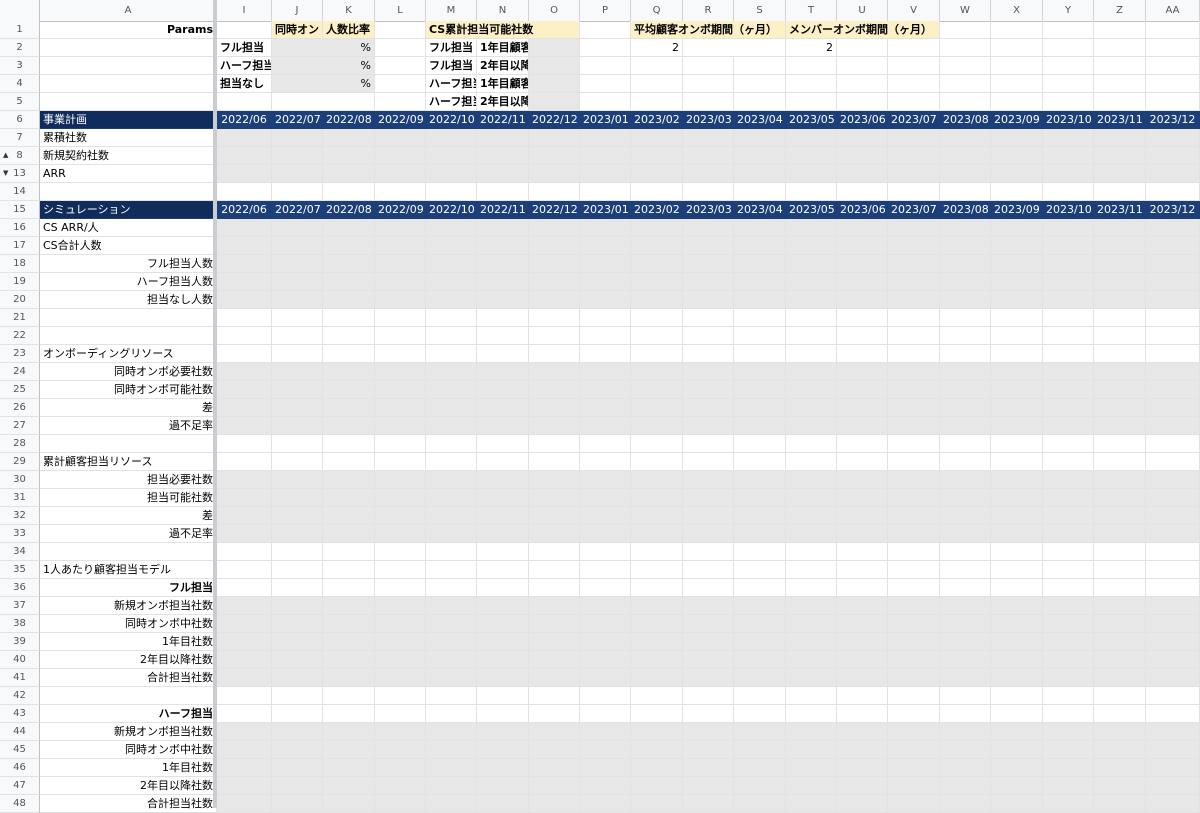 The height and width of the screenshot is (813, 1200). Describe the element at coordinates (297, 120) in the screenshot. I see `month-header: 2022/07` at that location.